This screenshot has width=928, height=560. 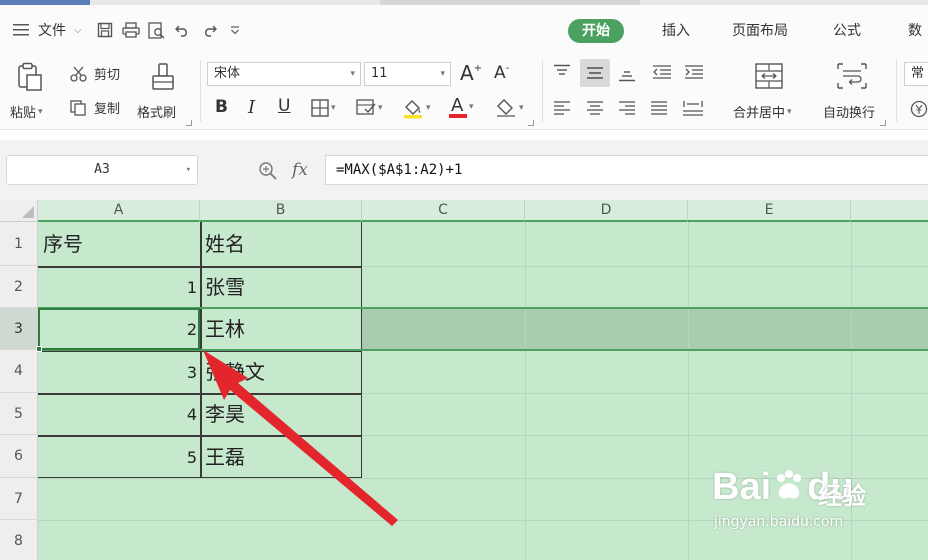 I want to click on undo-icon, so click(x=183, y=30).